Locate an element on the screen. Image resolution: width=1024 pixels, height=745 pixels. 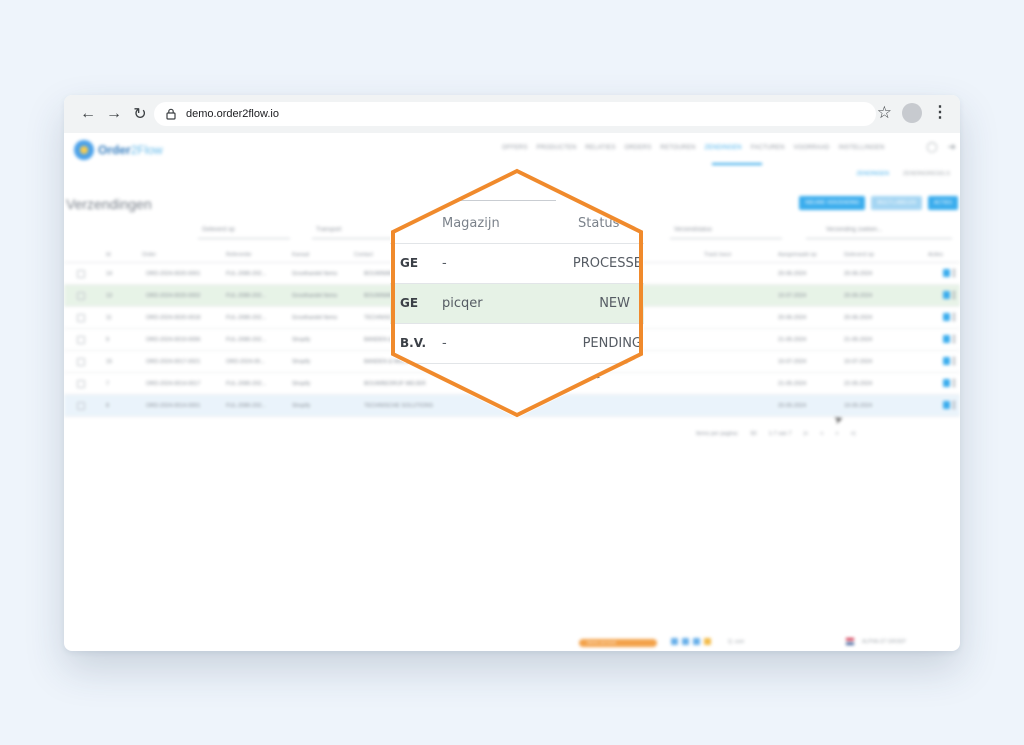
col-created: Aangemaakt op is located at coordinates (797, 255).